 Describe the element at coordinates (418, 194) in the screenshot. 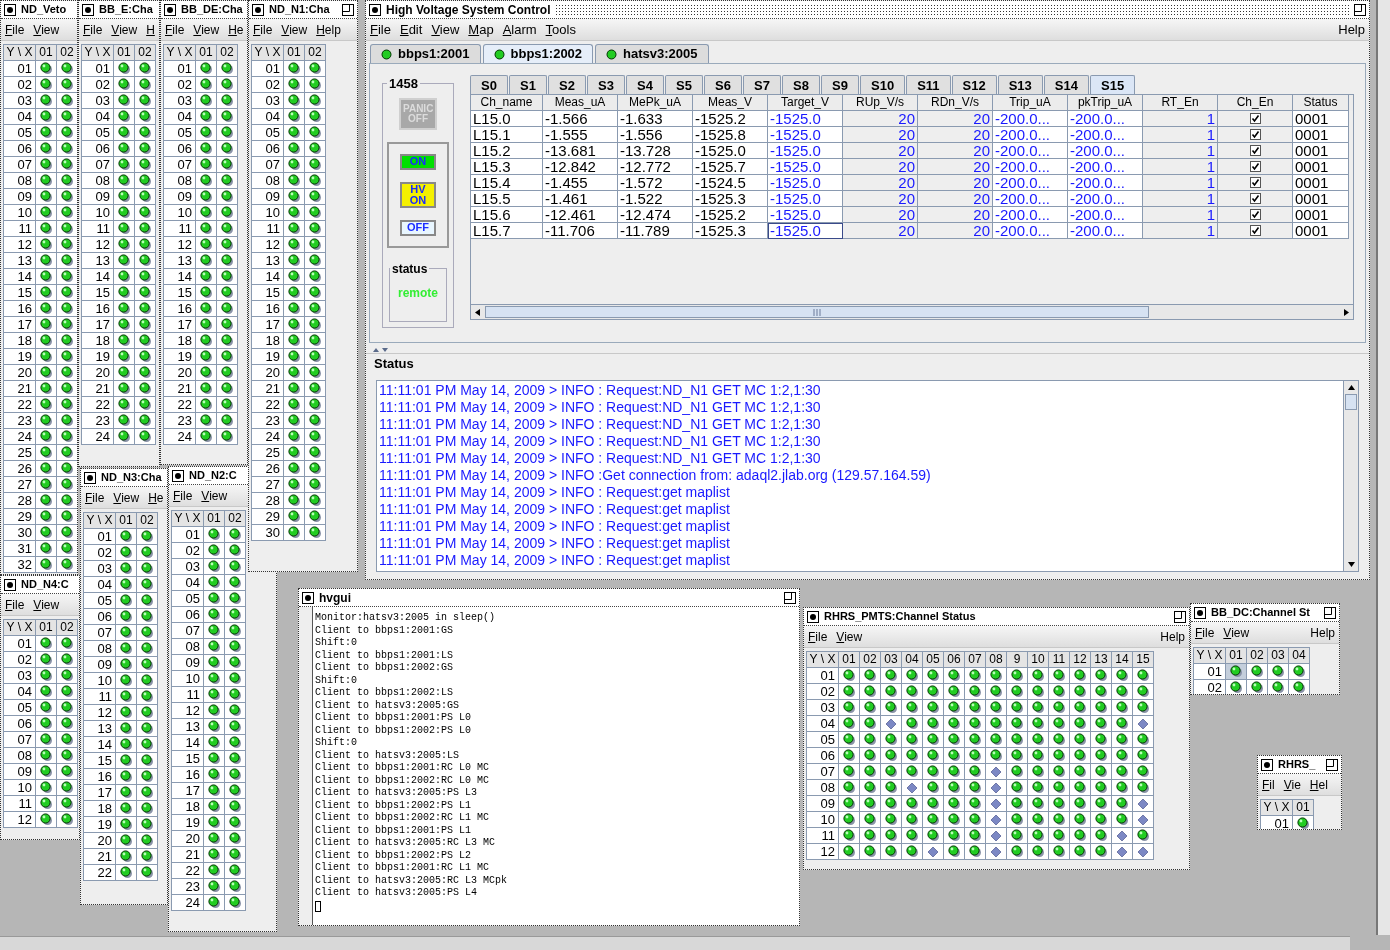

I see `power-button: HV ON` at that location.